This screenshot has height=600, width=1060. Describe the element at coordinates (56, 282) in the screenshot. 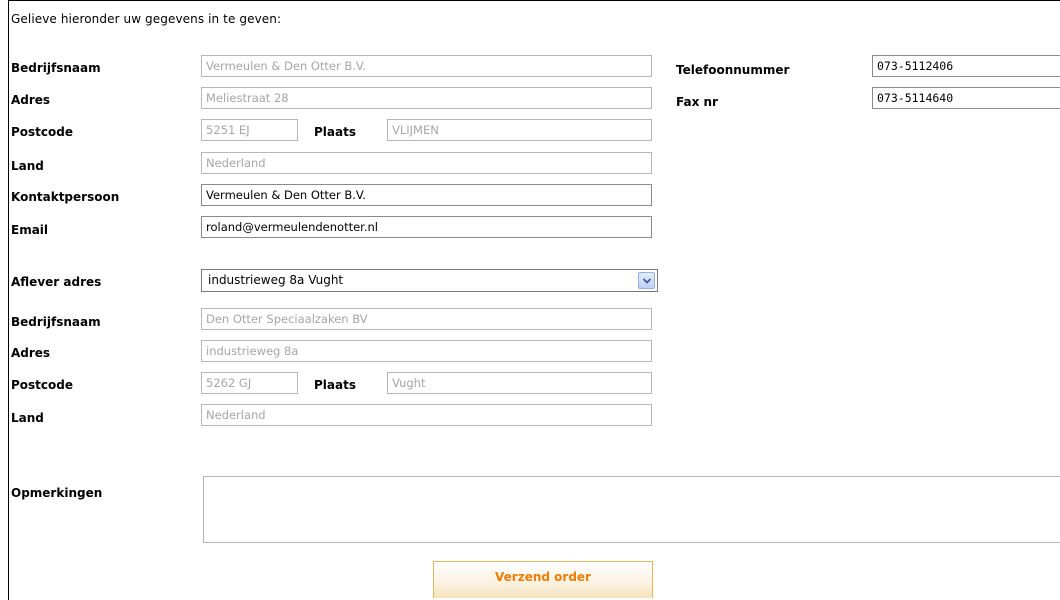

I see `aflever-adres-label: Aflever adres` at that location.